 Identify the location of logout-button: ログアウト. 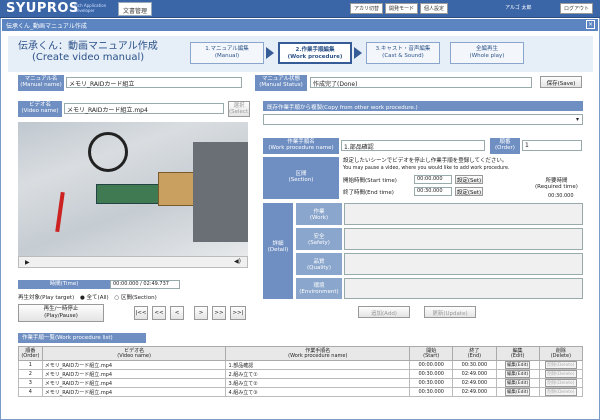
(577, 8).